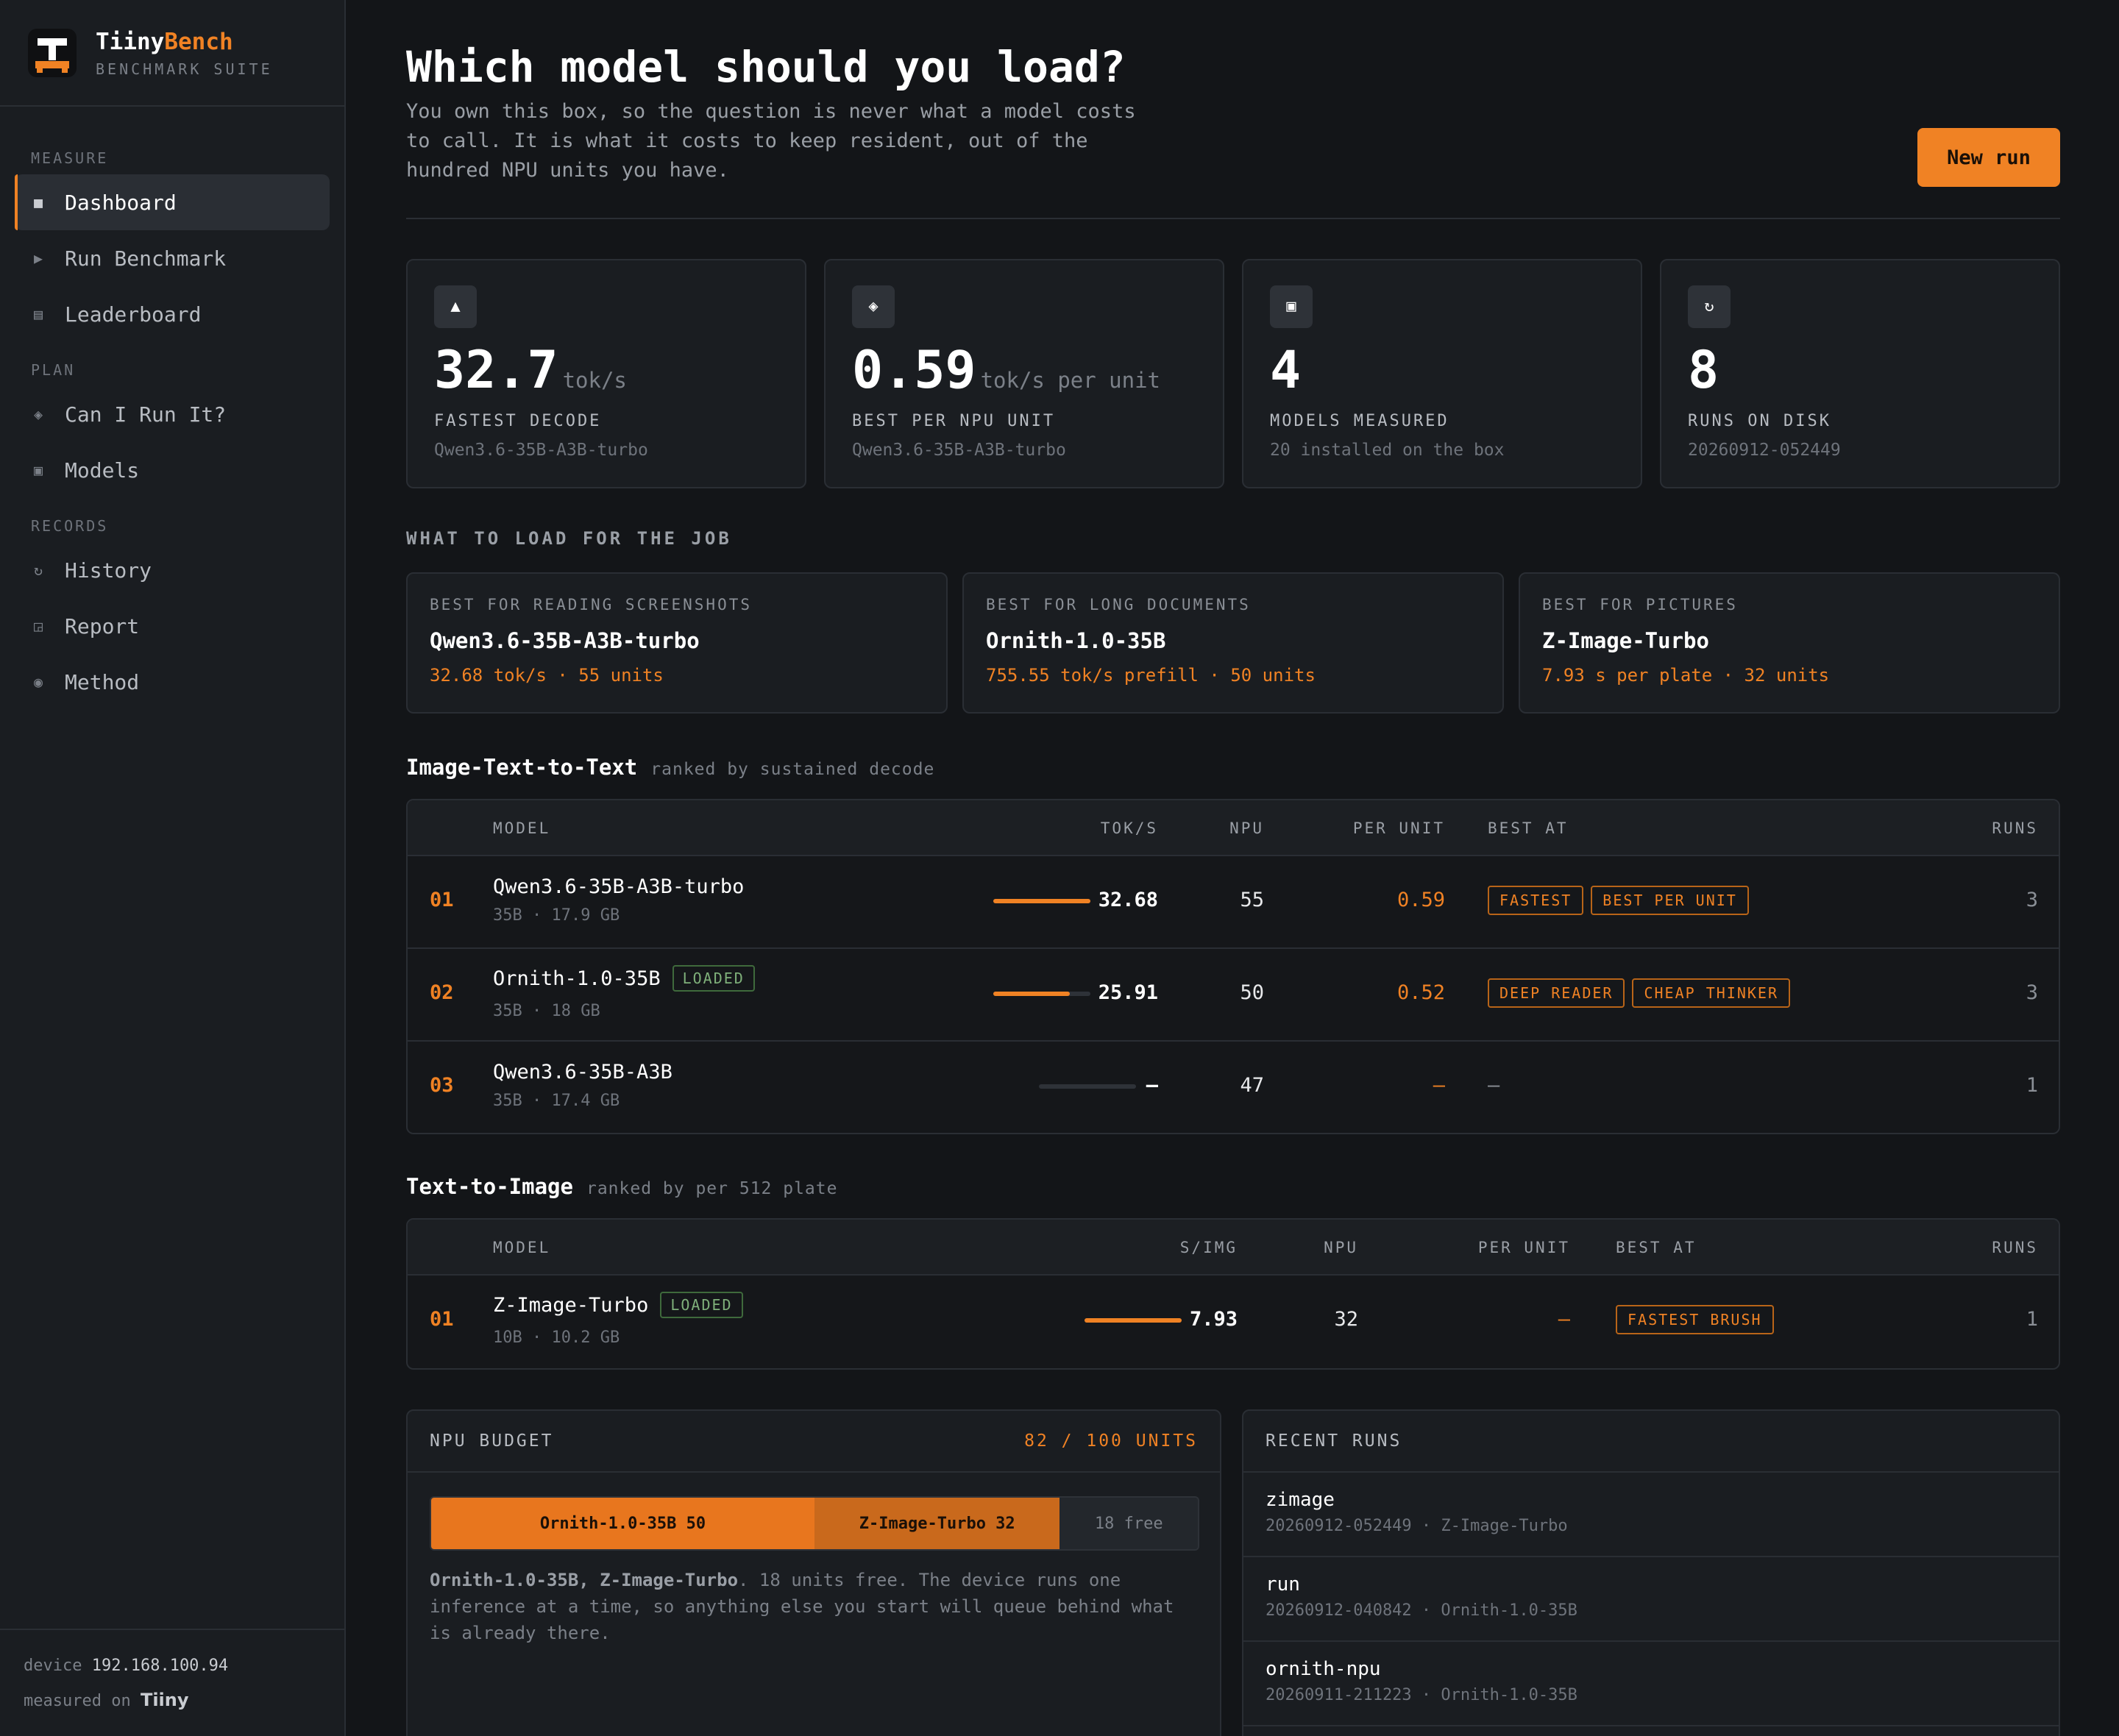 This screenshot has width=2119, height=1736. I want to click on col-s-img: S/IMG, so click(1209, 1248).